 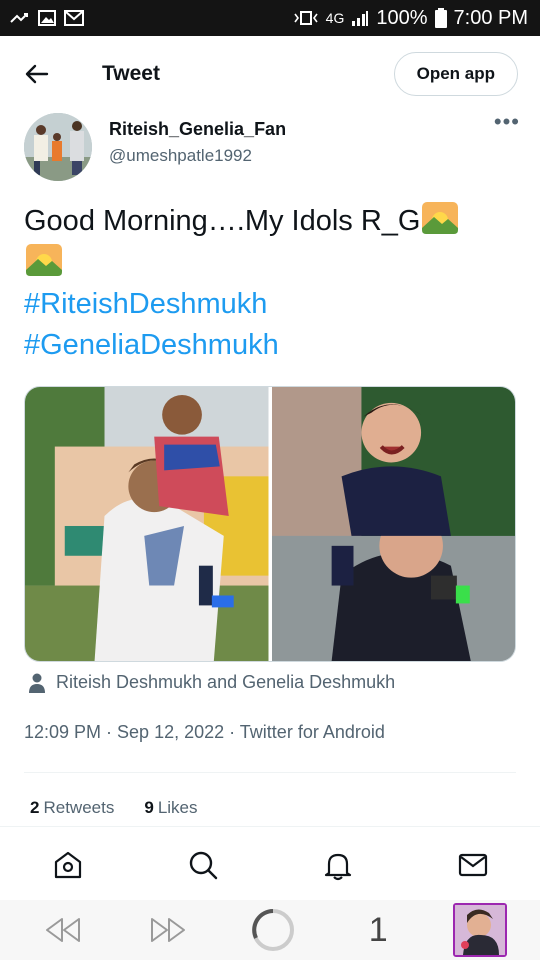 What do you see at coordinates (131, 73) in the screenshot?
I see `page-title: Tweet` at bounding box center [131, 73].